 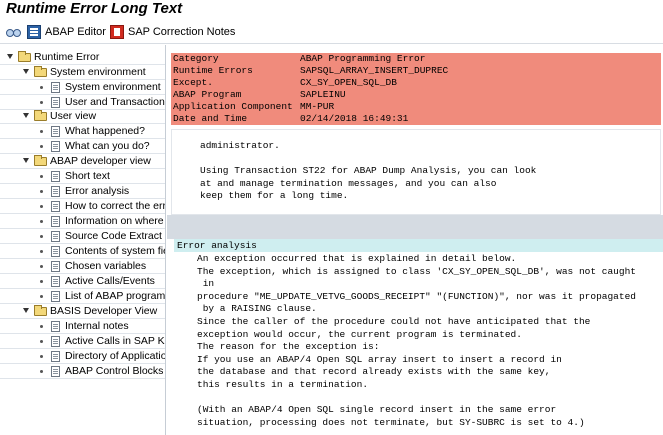 I want to click on abap-editor-button: ABAP Editor, so click(x=66, y=32).